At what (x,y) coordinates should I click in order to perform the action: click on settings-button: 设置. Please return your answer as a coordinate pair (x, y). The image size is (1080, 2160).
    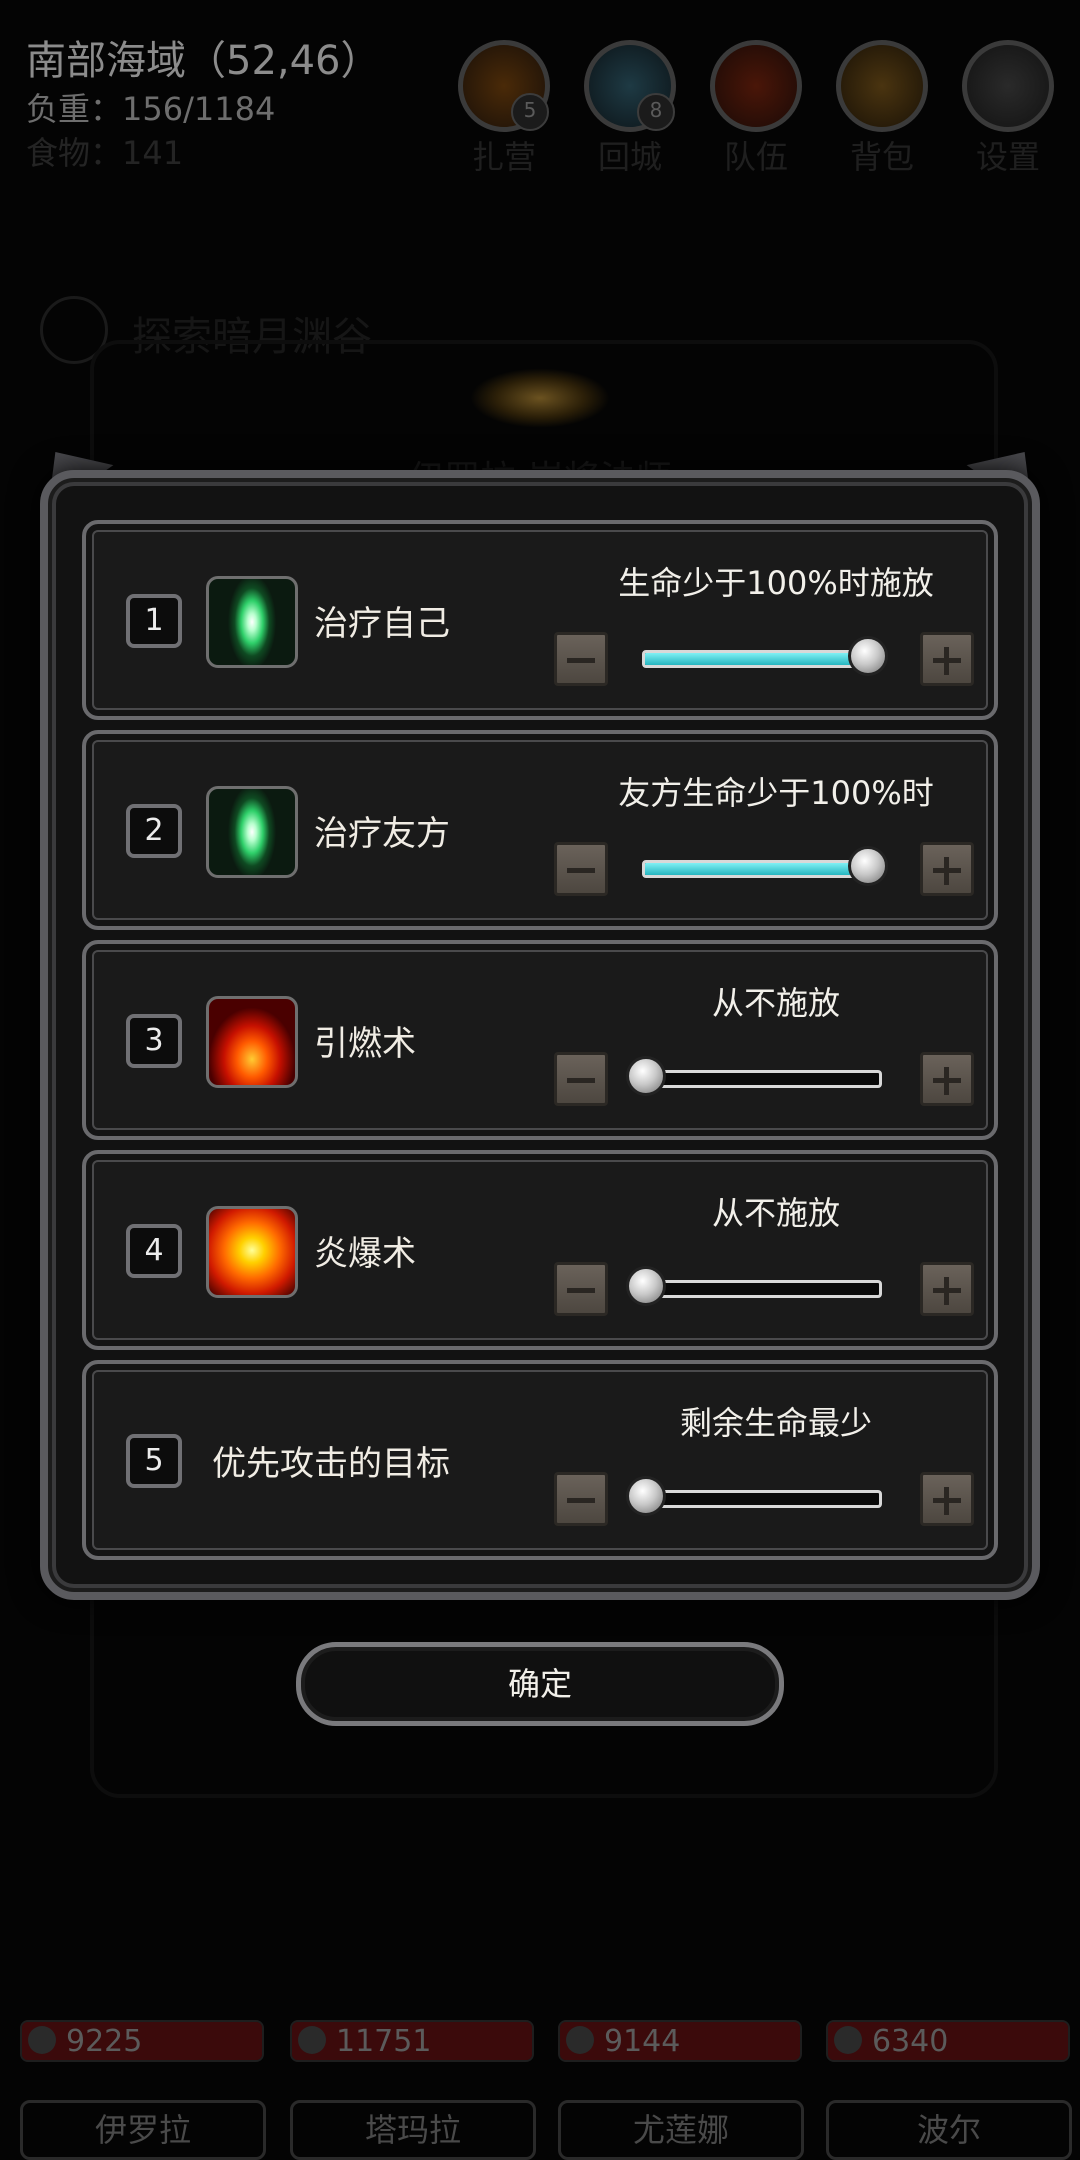
    Looking at the image, I should click on (1008, 108).